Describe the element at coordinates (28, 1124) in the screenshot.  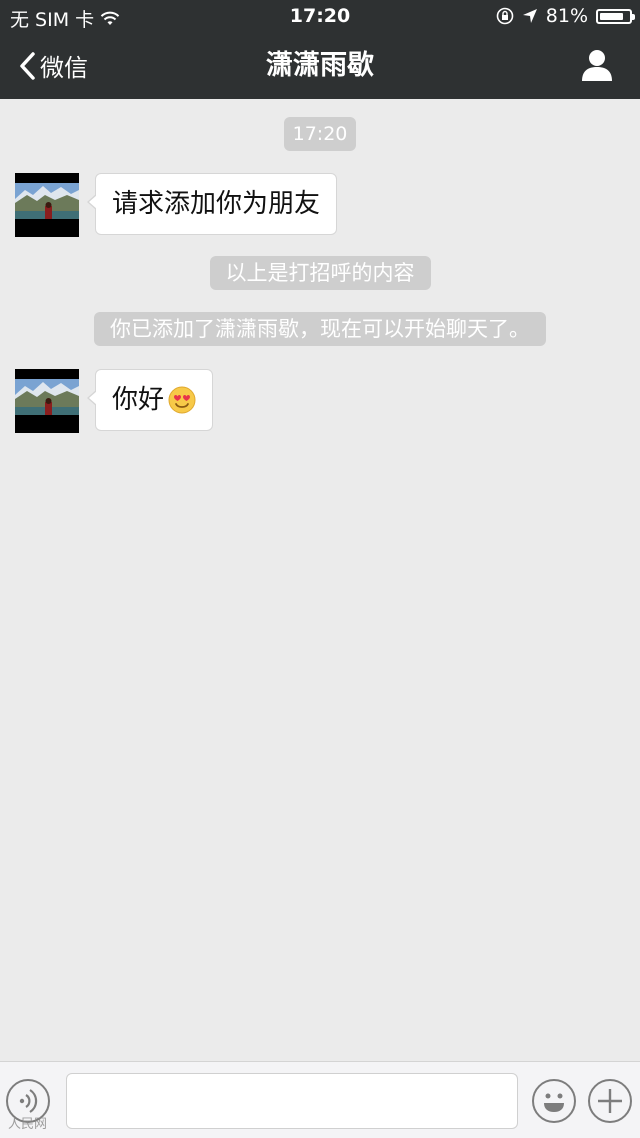
I see `watermark: 人民网` at that location.